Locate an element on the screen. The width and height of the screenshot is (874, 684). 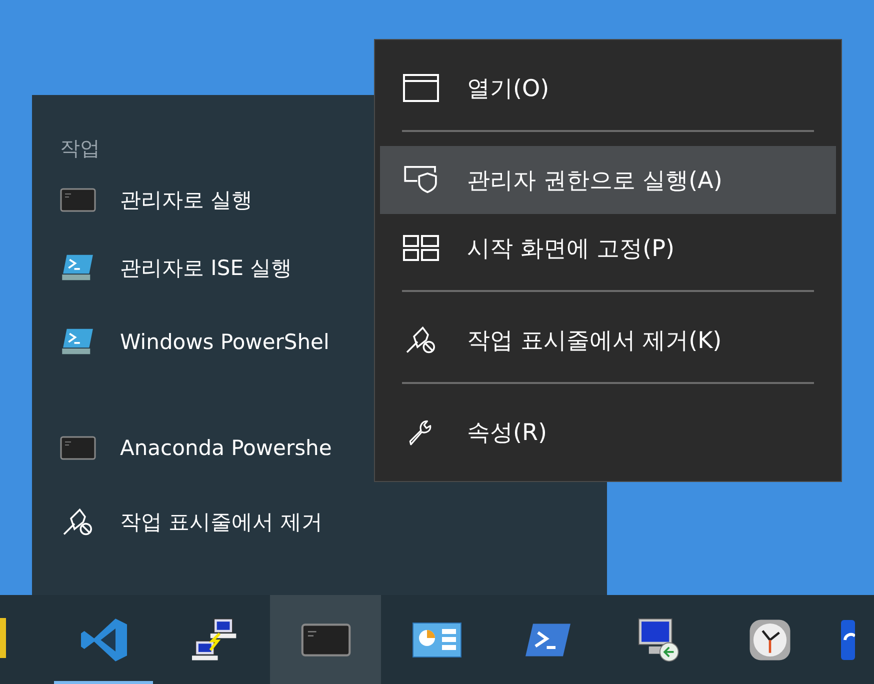
tiles-icon is located at coordinates (421, 248).